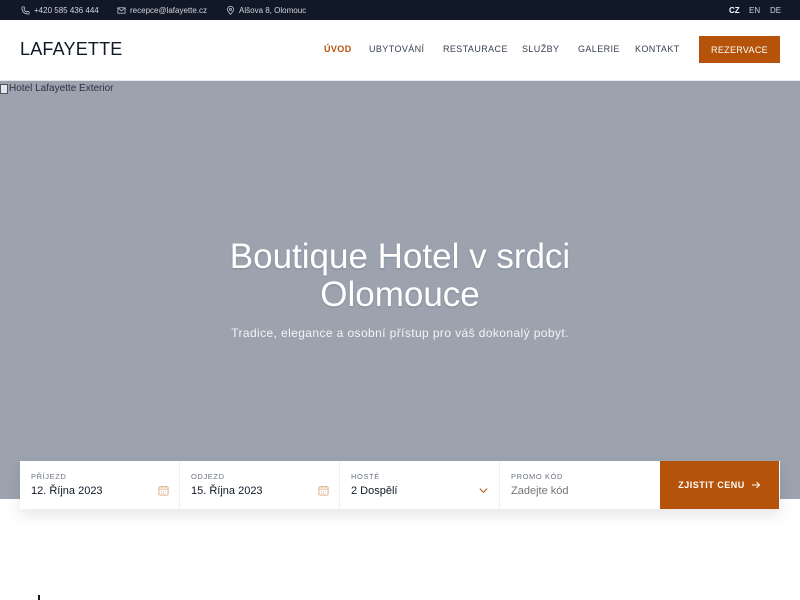 The image size is (800, 600). What do you see at coordinates (25, 10) in the screenshot?
I see `phone-icon` at bounding box center [25, 10].